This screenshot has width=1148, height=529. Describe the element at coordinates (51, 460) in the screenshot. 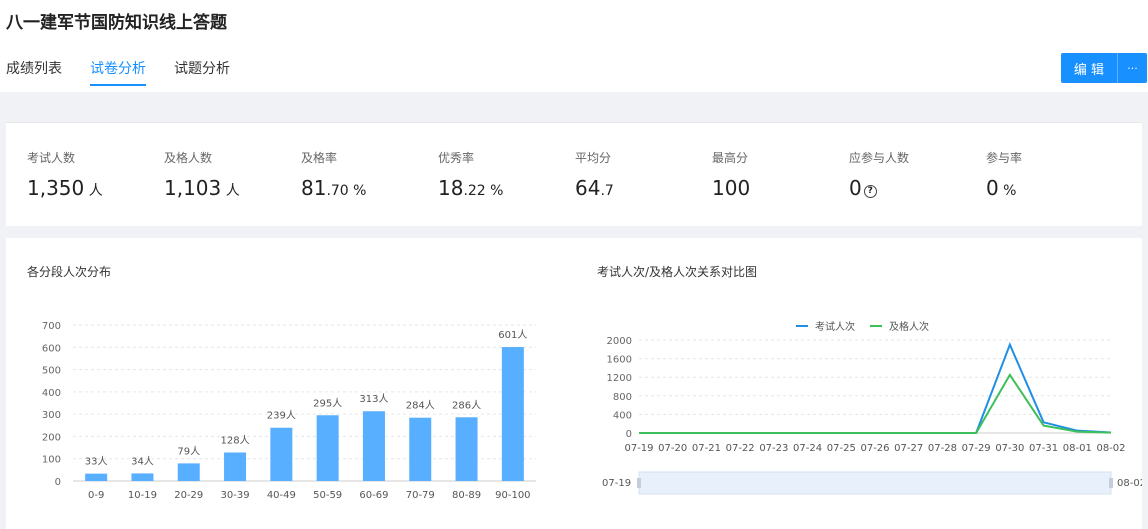

I see `y-tick-label: 100` at that location.